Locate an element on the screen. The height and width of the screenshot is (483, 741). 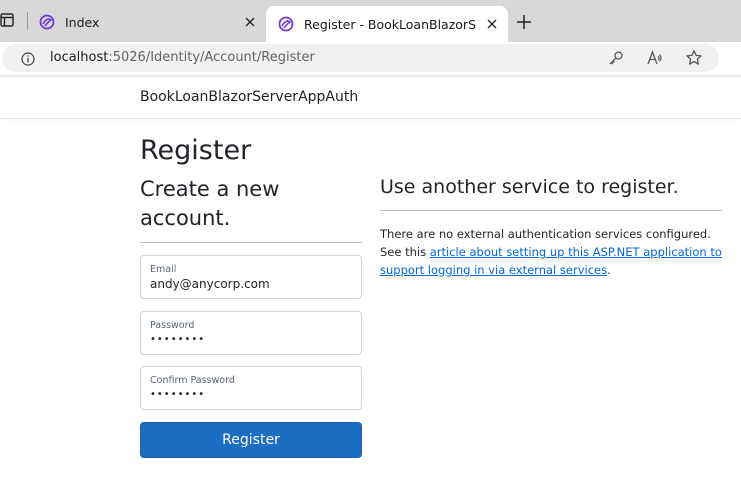
url-path: :5026/Identity/Account/Register is located at coordinates (211, 57).